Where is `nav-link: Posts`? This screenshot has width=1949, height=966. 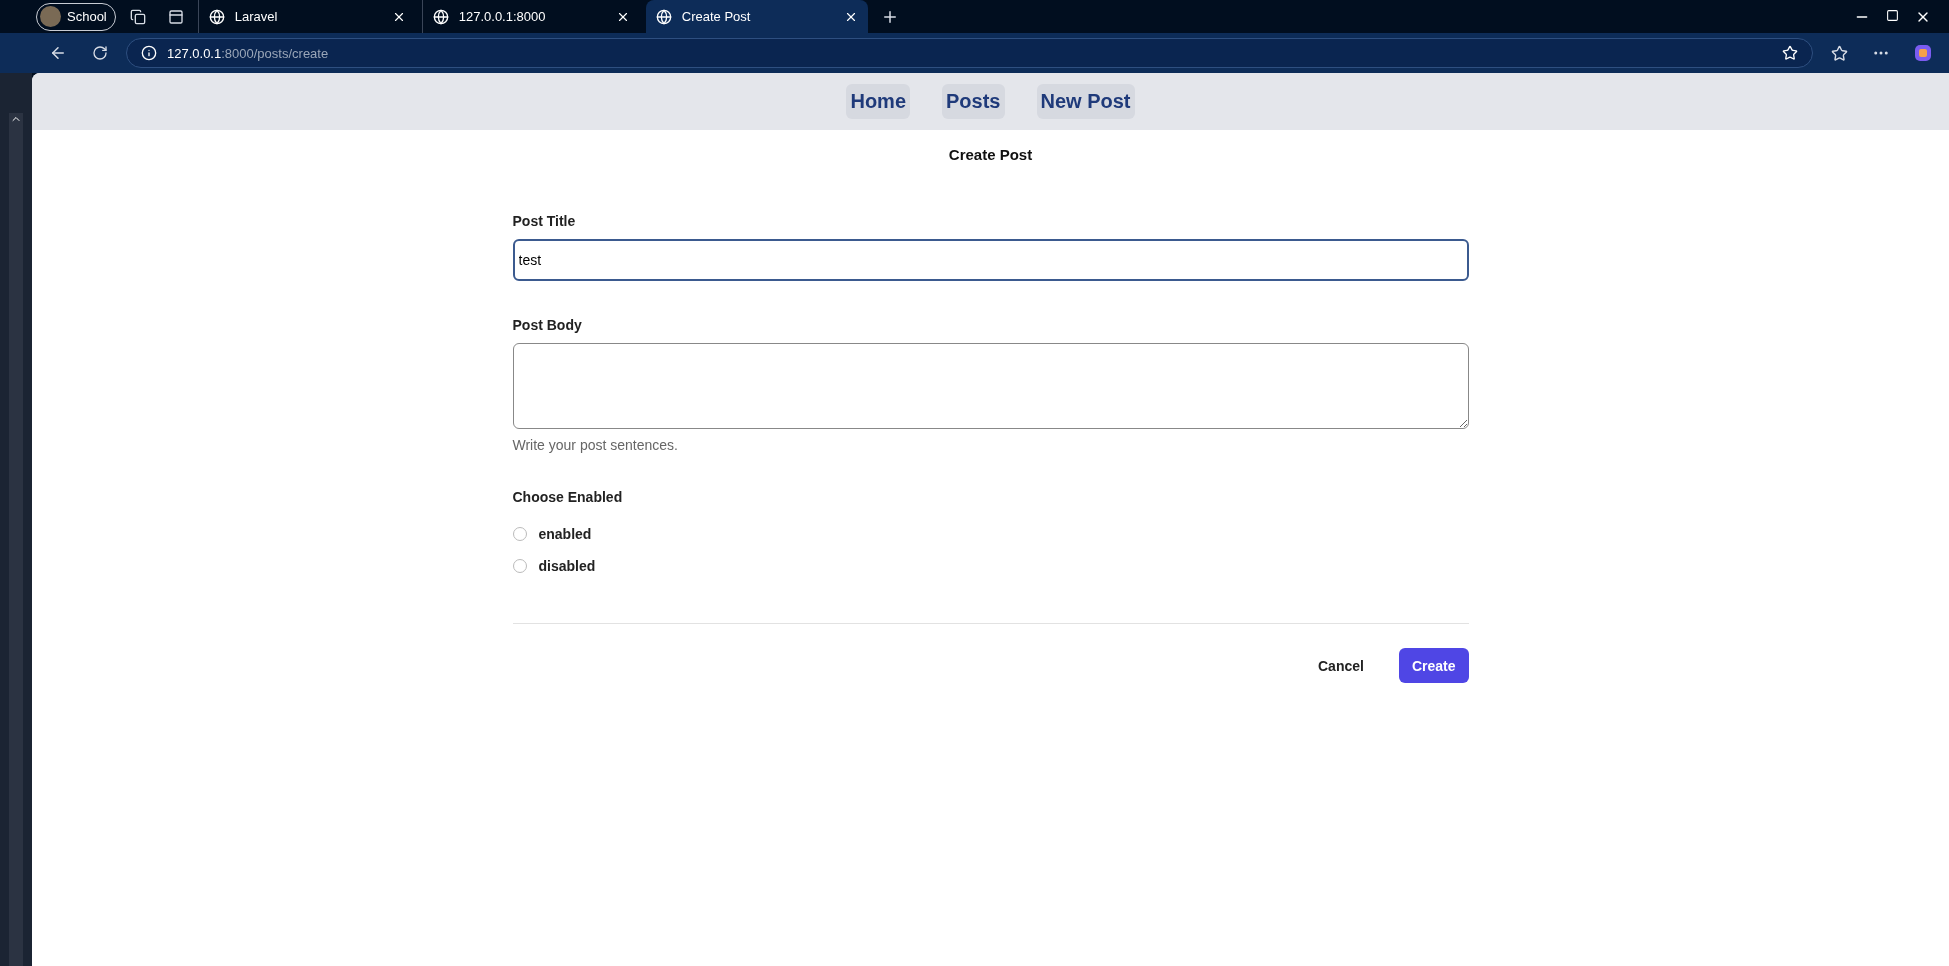
nav-link: Posts is located at coordinates (973, 101).